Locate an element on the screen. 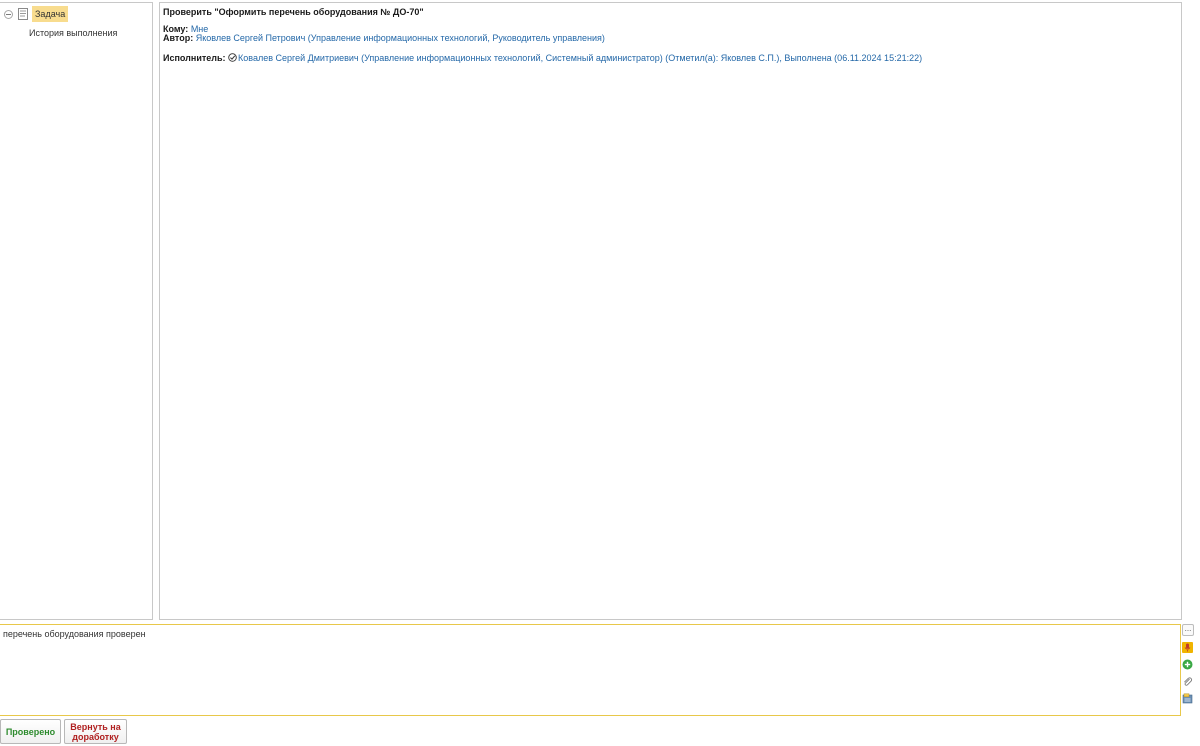 This screenshot has width=1200, height=746. tree-item-task: Задача is located at coordinates (36, 14).